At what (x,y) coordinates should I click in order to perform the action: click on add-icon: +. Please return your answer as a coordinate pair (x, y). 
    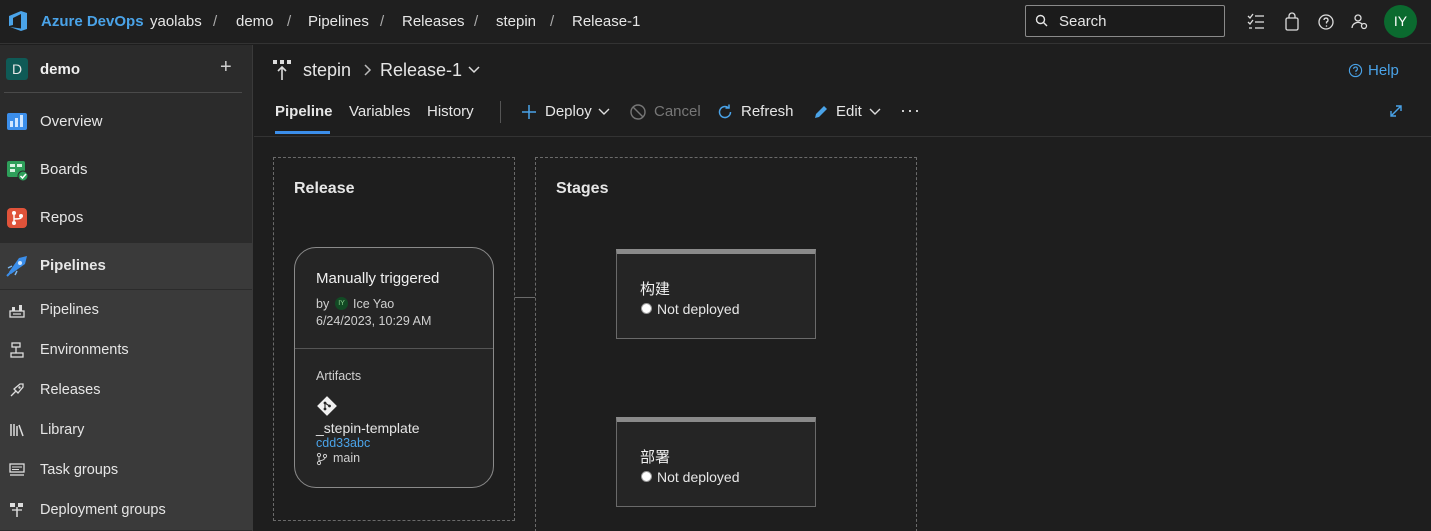
    Looking at the image, I should click on (226, 67).